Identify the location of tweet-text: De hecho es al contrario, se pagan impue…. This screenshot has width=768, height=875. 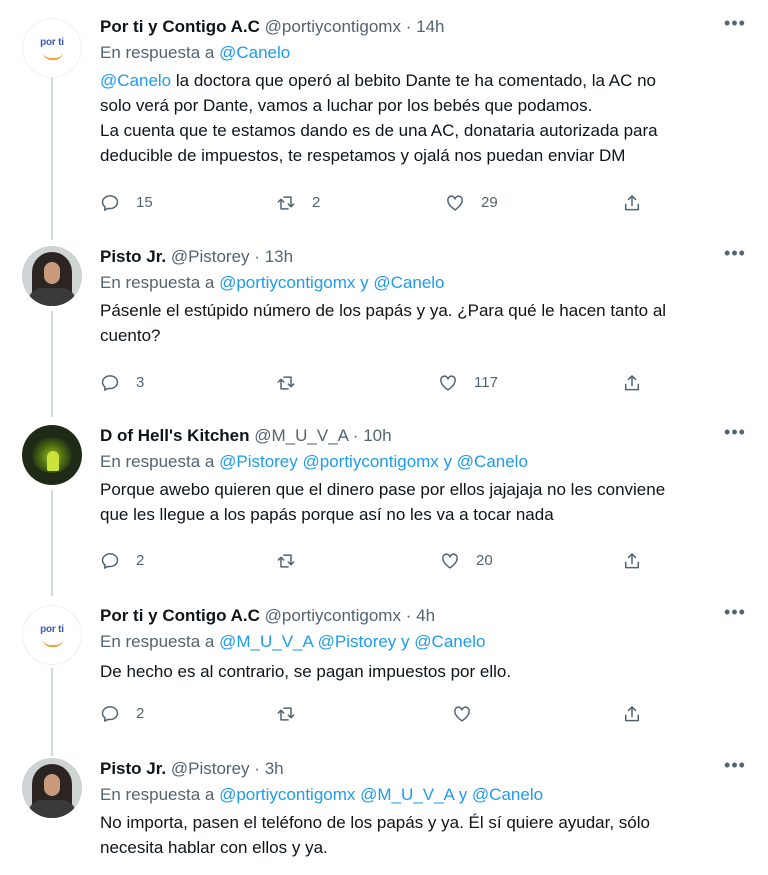
(424, 671).